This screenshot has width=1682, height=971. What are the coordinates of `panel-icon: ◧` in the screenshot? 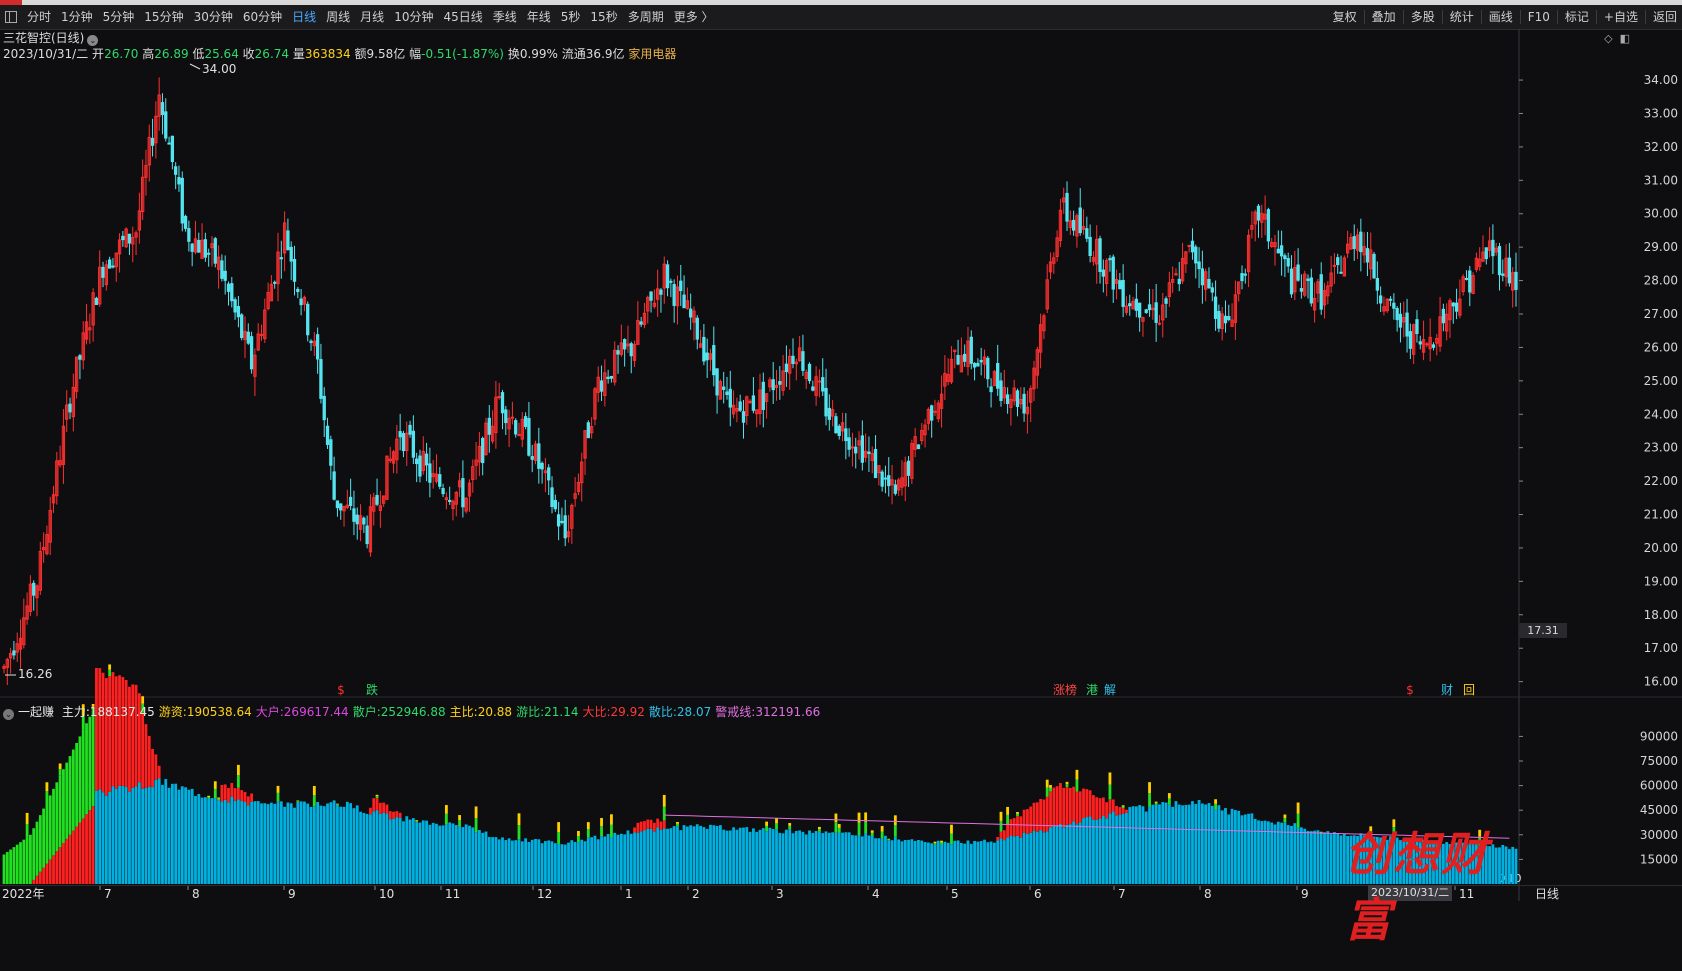 It's located at (1625, 38).